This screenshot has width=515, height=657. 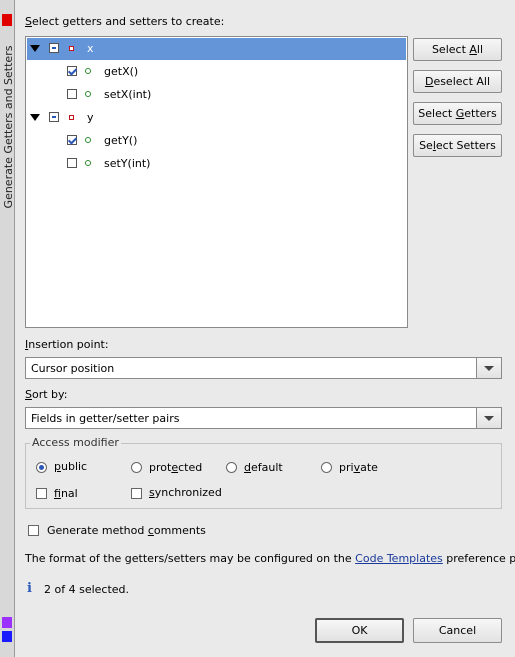 What do you see at coordinates (7, 636) in the screenshot?
I see `blue-marker` at bounding box center [7, 636].